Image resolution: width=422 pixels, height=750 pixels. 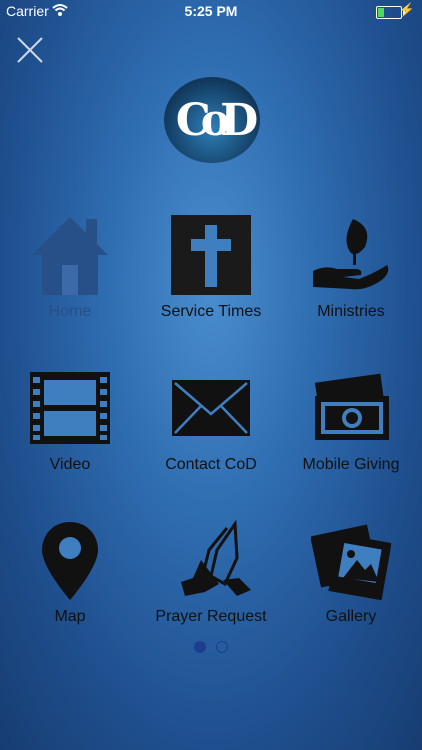 What do you see at coordinates (216, 558) in the screenshot?
I see `praying-hands-icon` at bounding box center [216, 558].